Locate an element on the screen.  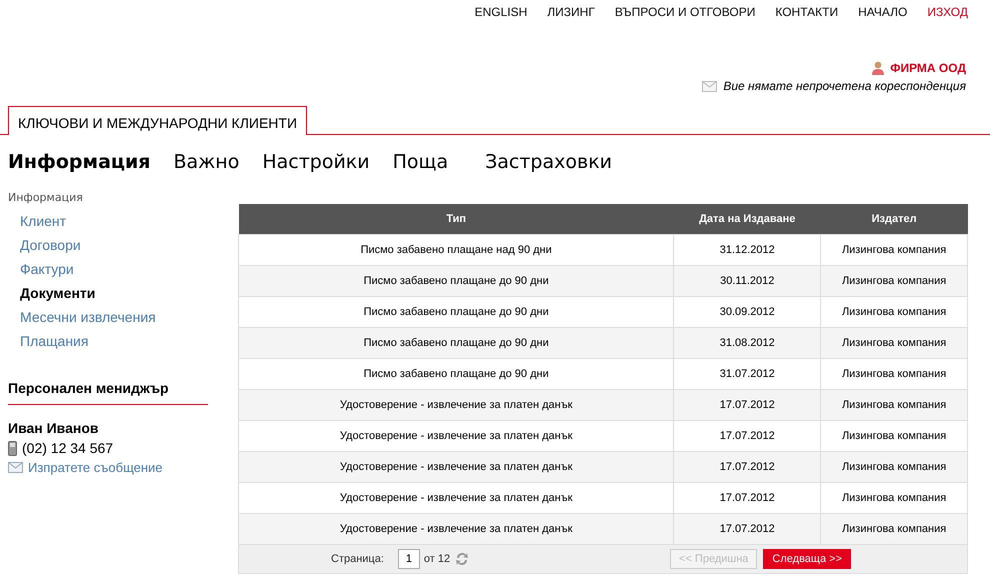
send-message-link: Изпратете съобщение is located at coordinates (95, 467).